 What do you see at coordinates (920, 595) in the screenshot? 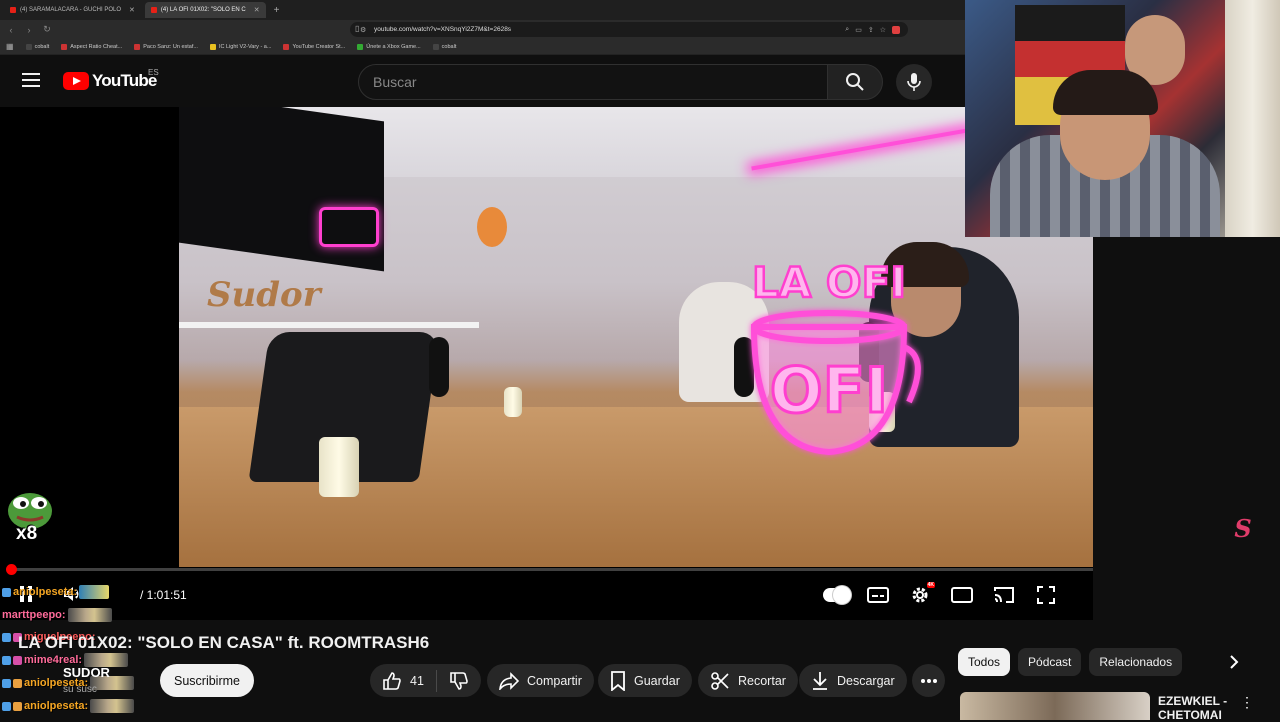
I see `settings-button: 4K` at bounding box center [920, 595].